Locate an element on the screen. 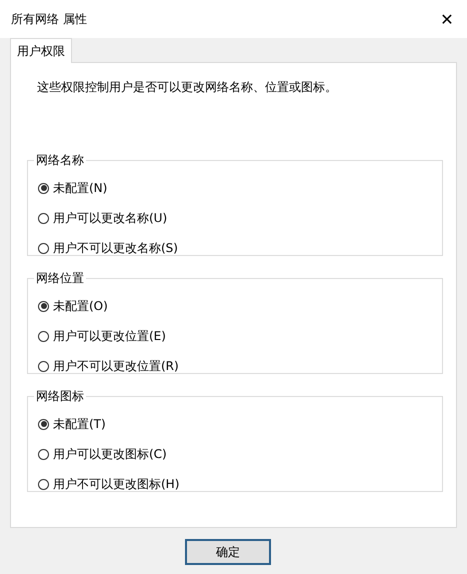  radio-option: 用户不可以更改图标(H) is located at coordinates (240, 484).